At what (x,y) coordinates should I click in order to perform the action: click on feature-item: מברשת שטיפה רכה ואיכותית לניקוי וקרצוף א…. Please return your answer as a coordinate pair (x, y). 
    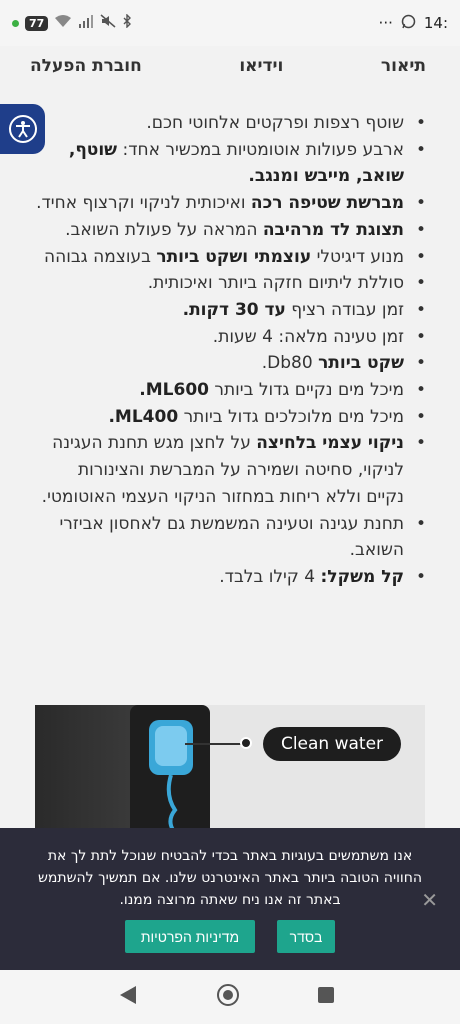
    Looking at the image, I should click on (235, 203).